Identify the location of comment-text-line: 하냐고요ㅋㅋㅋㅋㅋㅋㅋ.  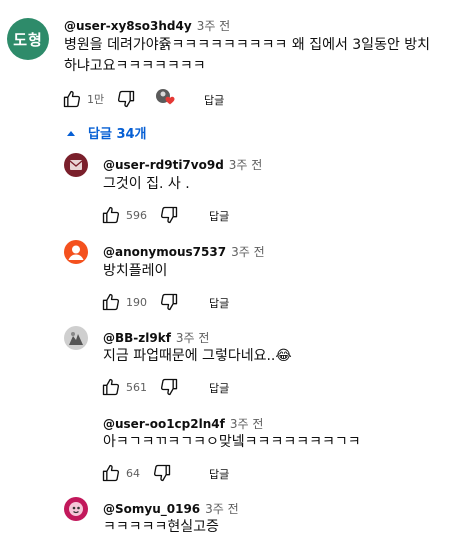
(135, 66).